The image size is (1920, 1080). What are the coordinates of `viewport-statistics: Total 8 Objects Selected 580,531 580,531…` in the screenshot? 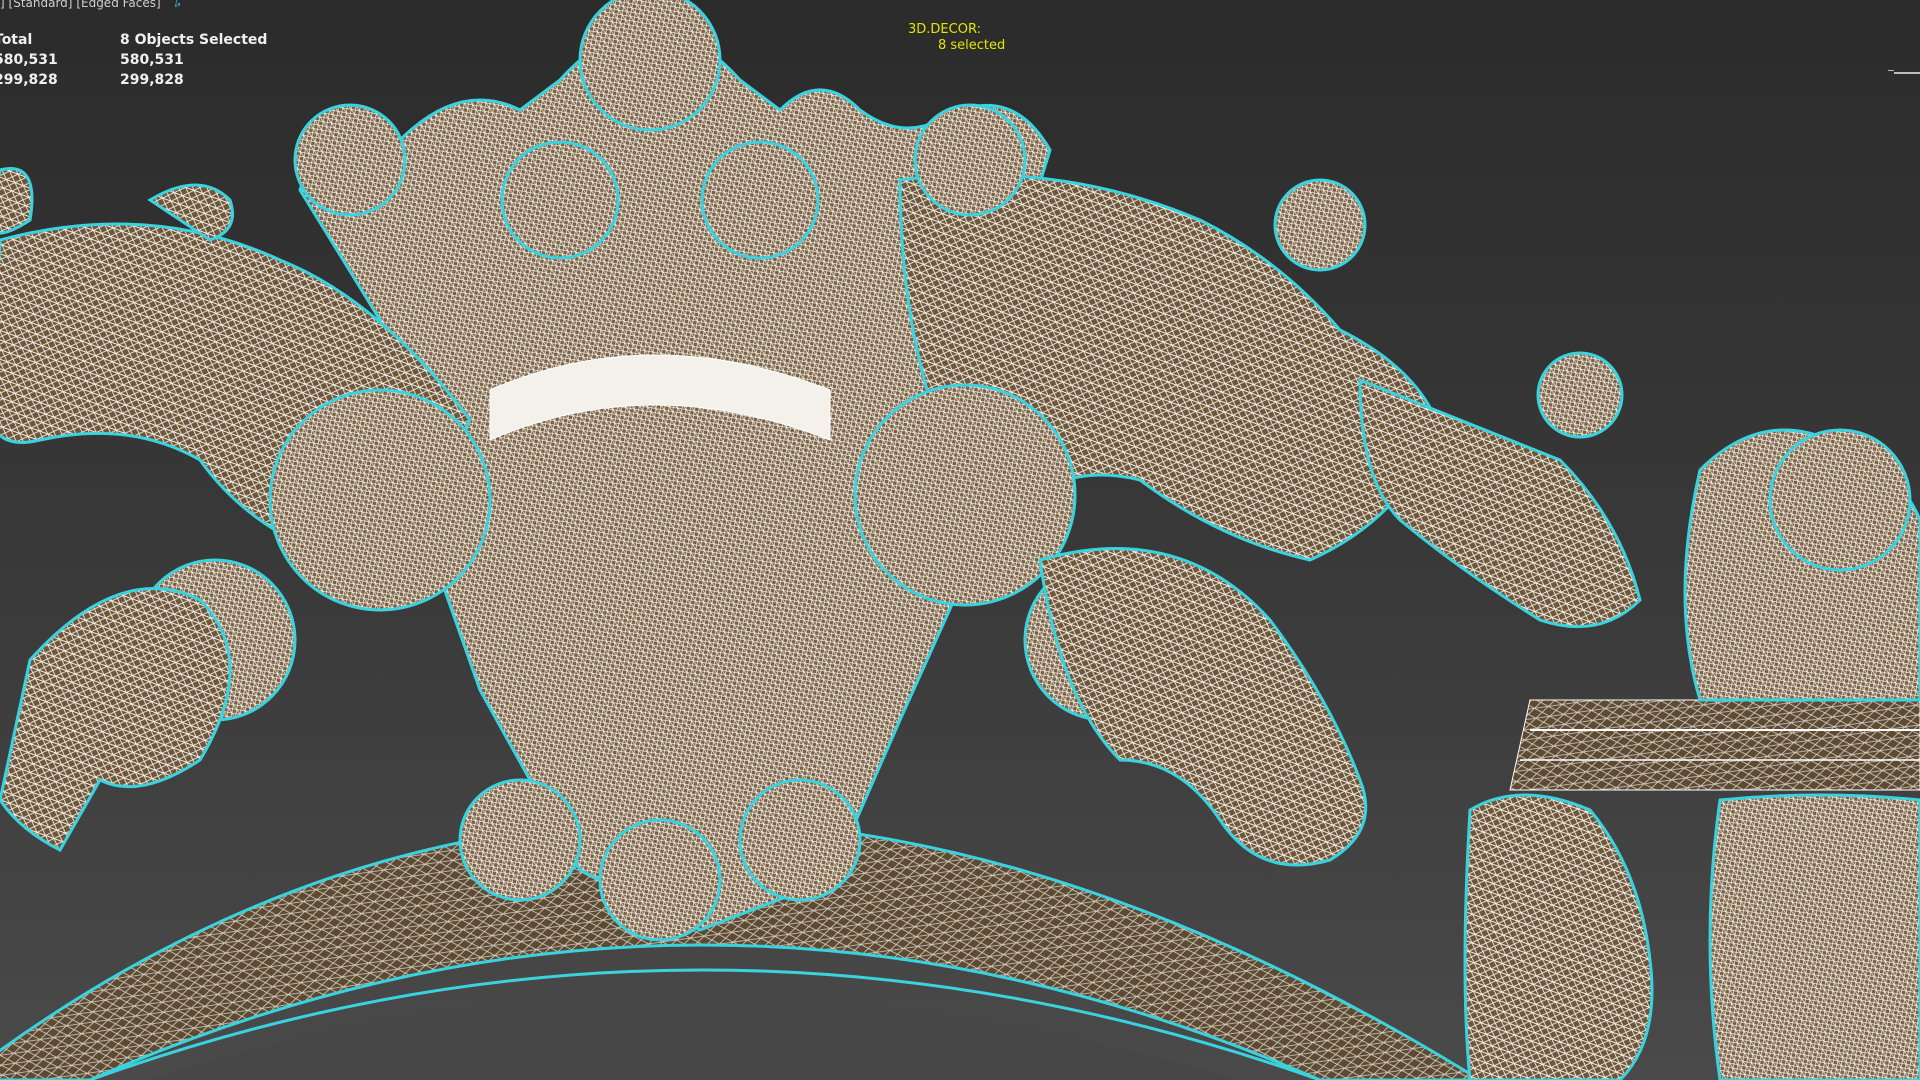 It's located at (140, 60).